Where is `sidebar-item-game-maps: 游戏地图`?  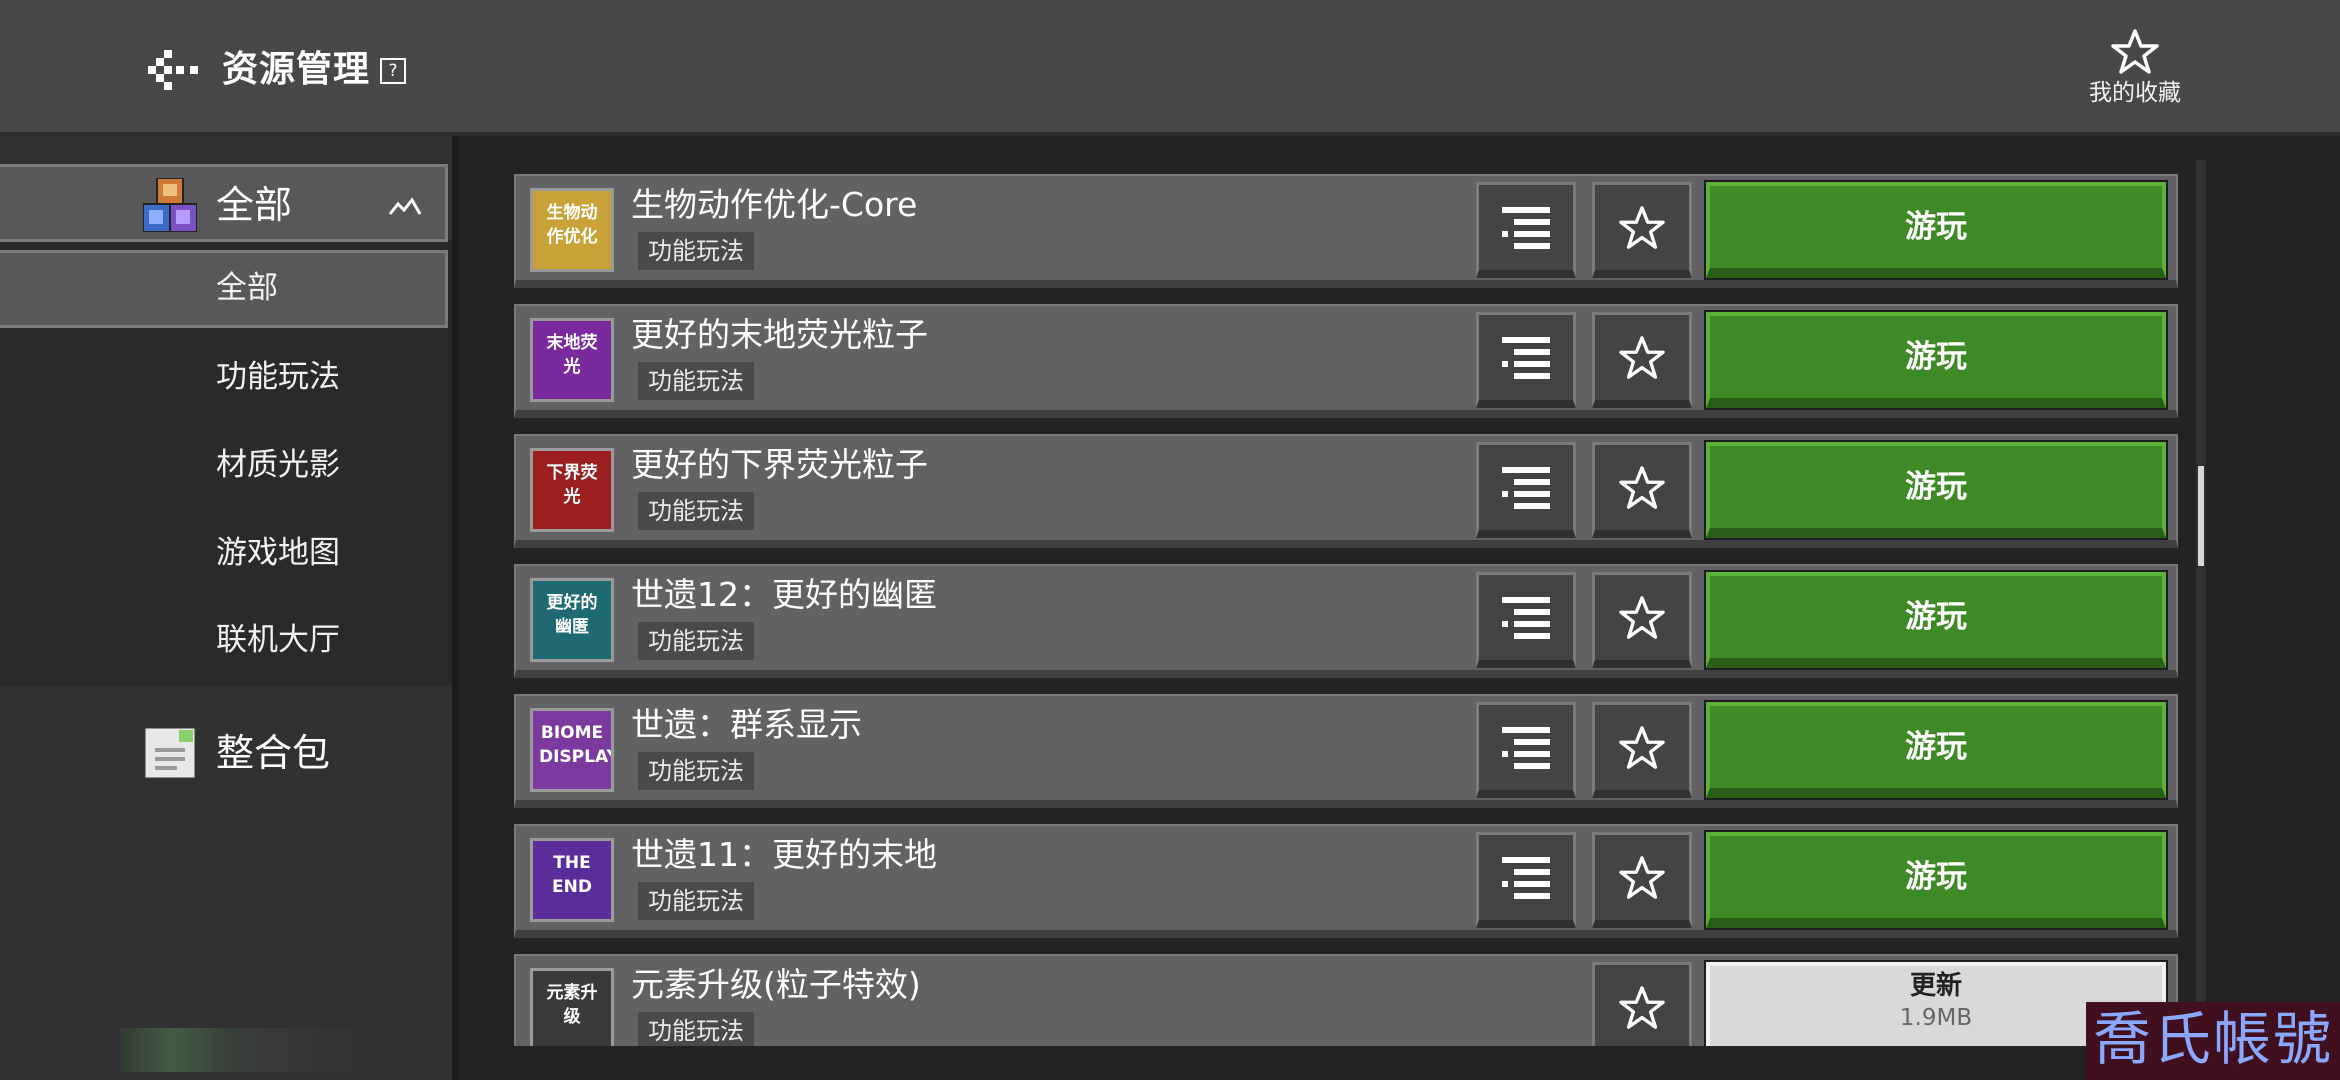
sidebar-item-game-maps: 游戏地图 is located at coordinates (278, 553).